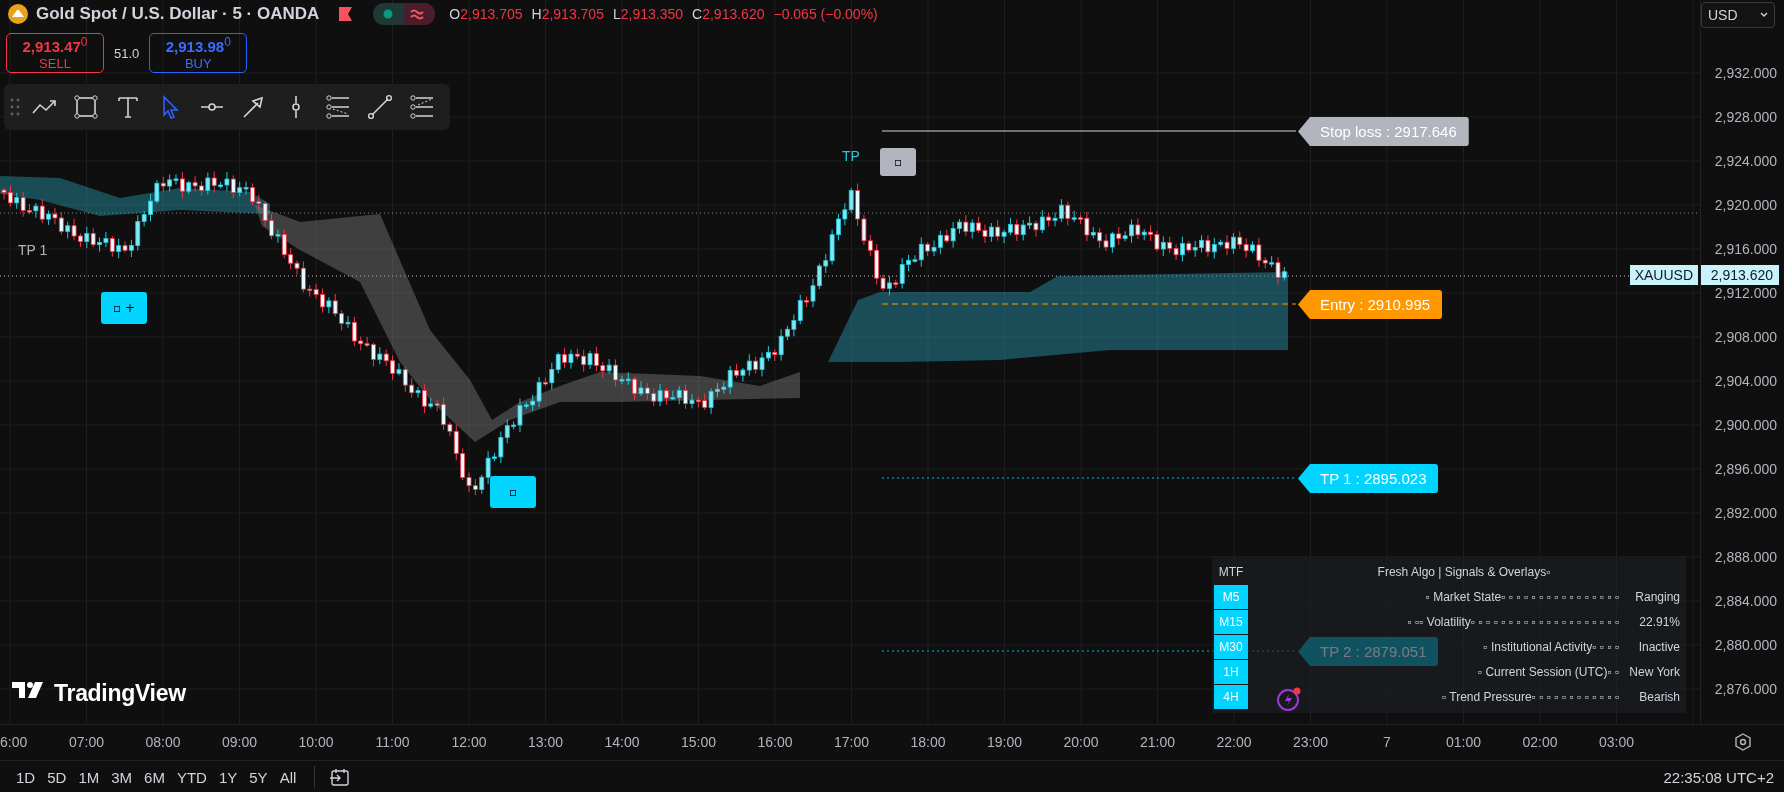  I want to click on ohlc-value: H2,913.705, so click(567, 14).